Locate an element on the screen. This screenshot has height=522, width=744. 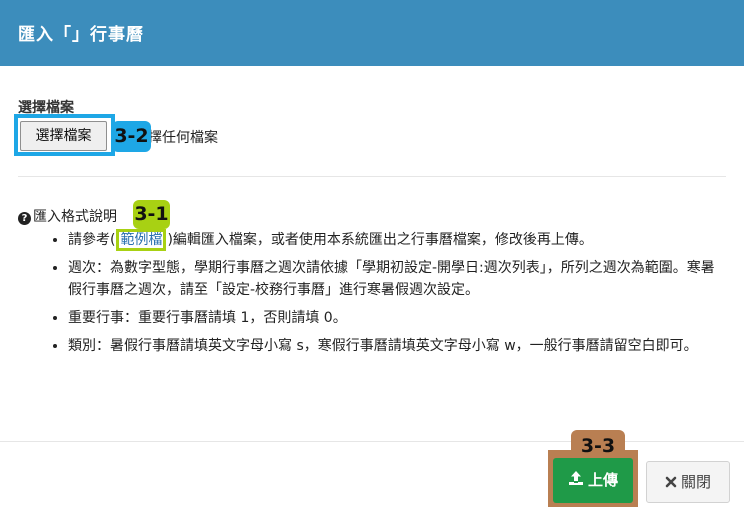
list-item: 請參考(範例檔 )編輯匯入檔案，或者使用本系統匯出之行事曆檔案，修改後再上傳。 is located at coordinates (398, 240).